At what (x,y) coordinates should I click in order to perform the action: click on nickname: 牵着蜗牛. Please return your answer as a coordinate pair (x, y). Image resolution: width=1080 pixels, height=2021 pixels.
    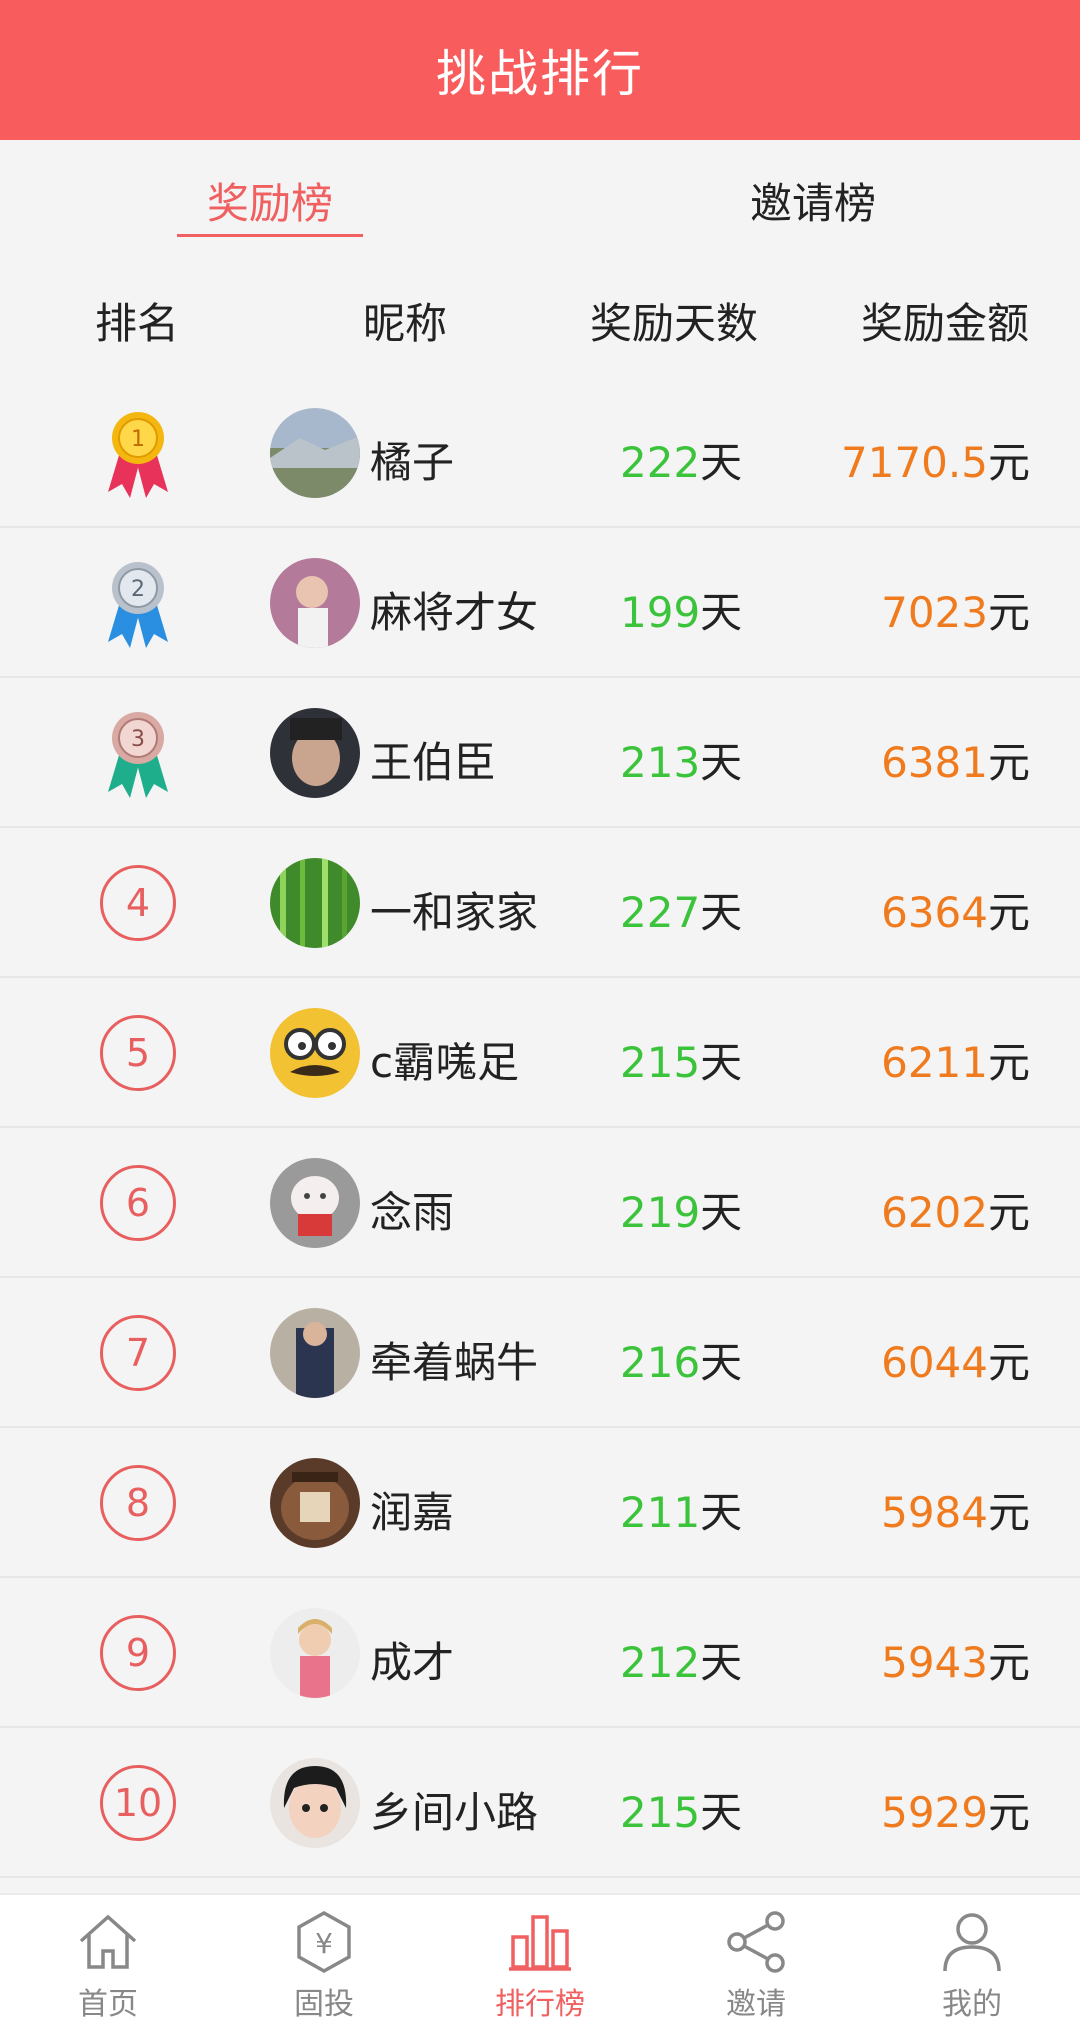
    Looking at the image, I should click on (454, 1362).